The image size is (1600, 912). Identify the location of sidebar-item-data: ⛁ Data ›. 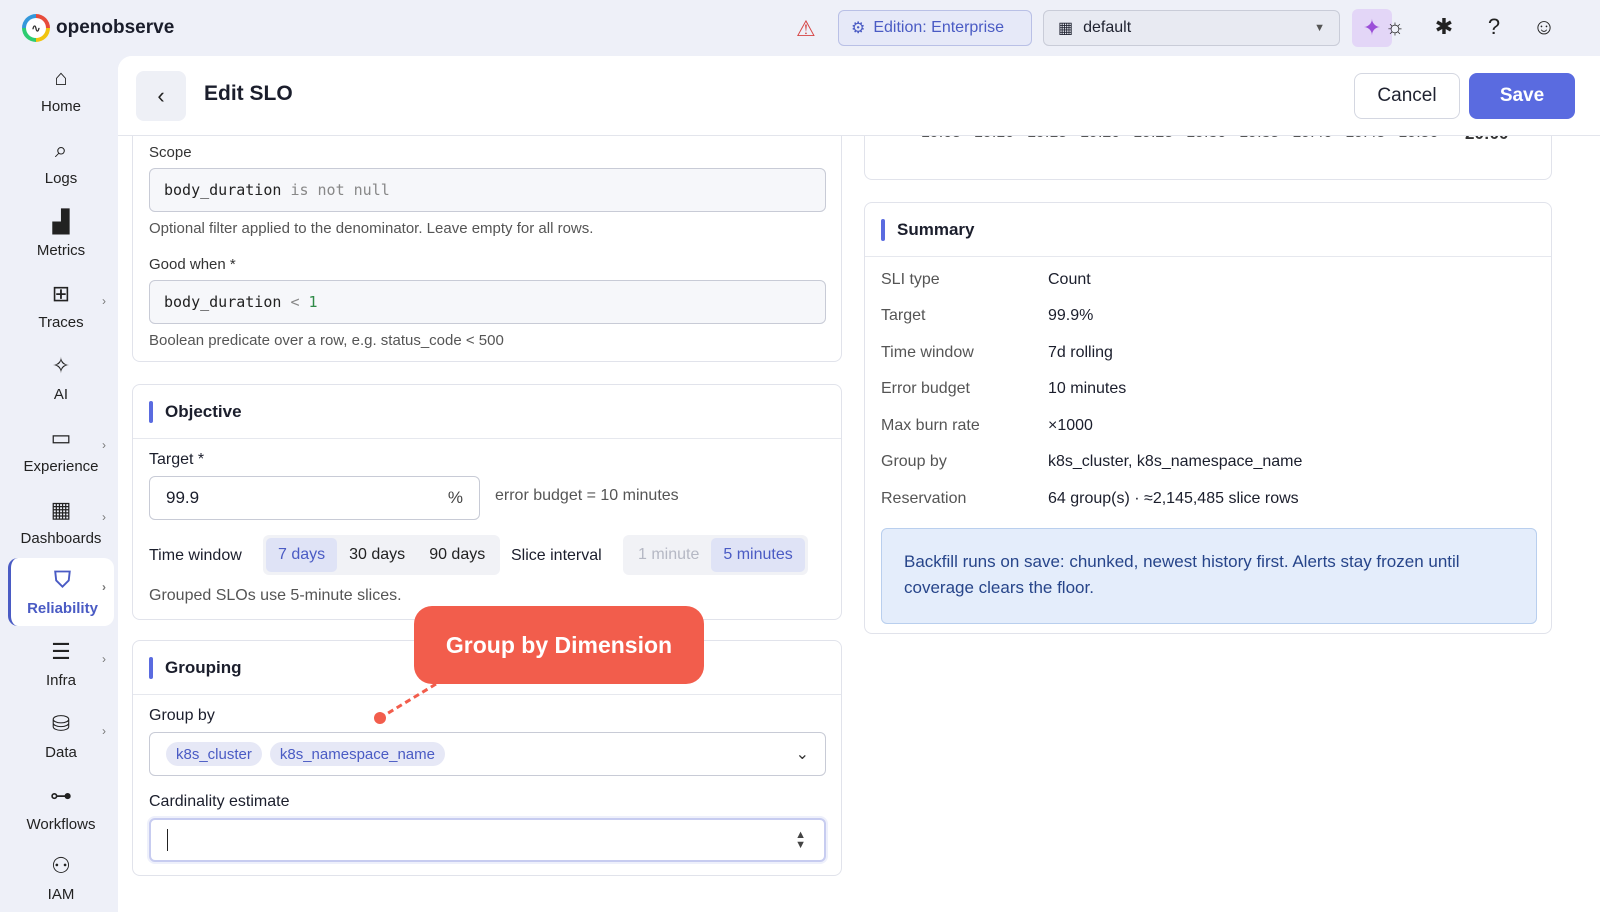
(61, 736).